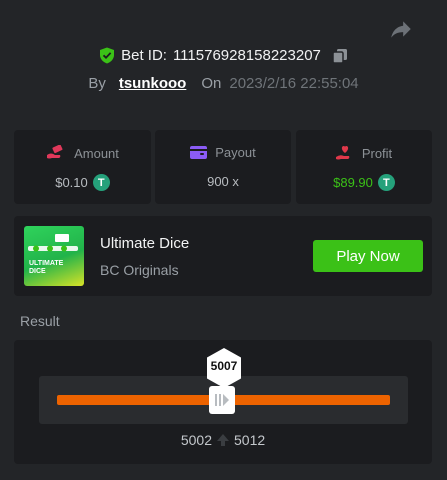 This screenshot has width=447, height=480. I want to click on profit-value: $89.90, so click(353, 182).